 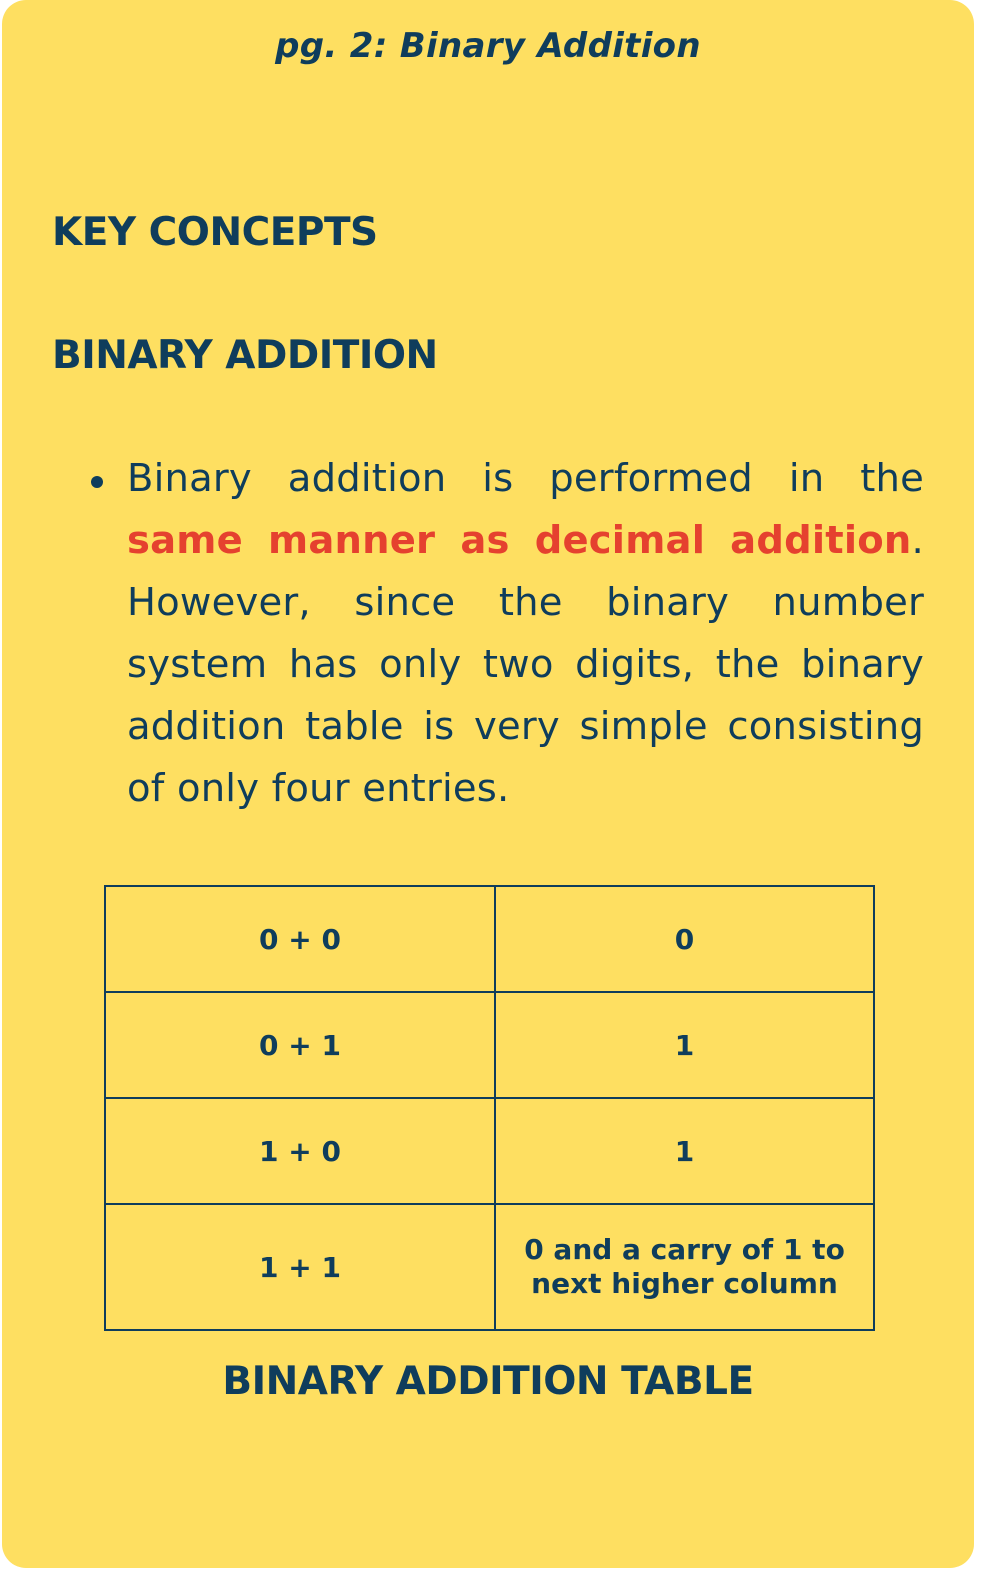 I want to click on result-line-1: 0 and a carry of 1 to, so click(x=684, y=1249).